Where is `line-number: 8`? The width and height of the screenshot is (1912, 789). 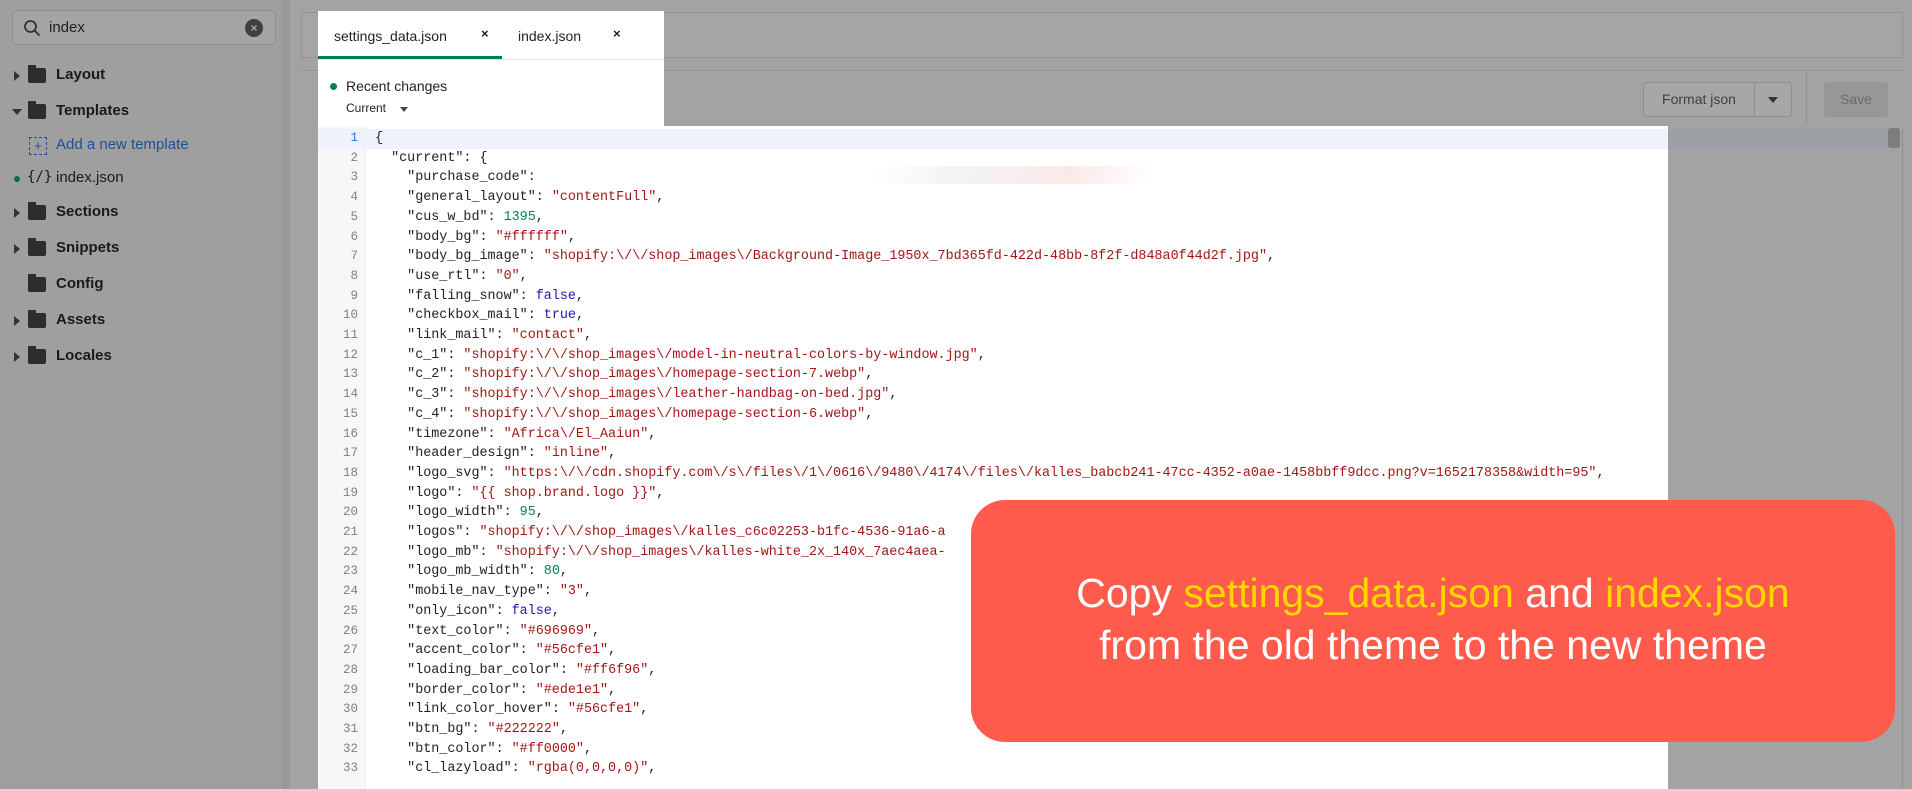
line-number: 8 is located at coordinates (354, 275).